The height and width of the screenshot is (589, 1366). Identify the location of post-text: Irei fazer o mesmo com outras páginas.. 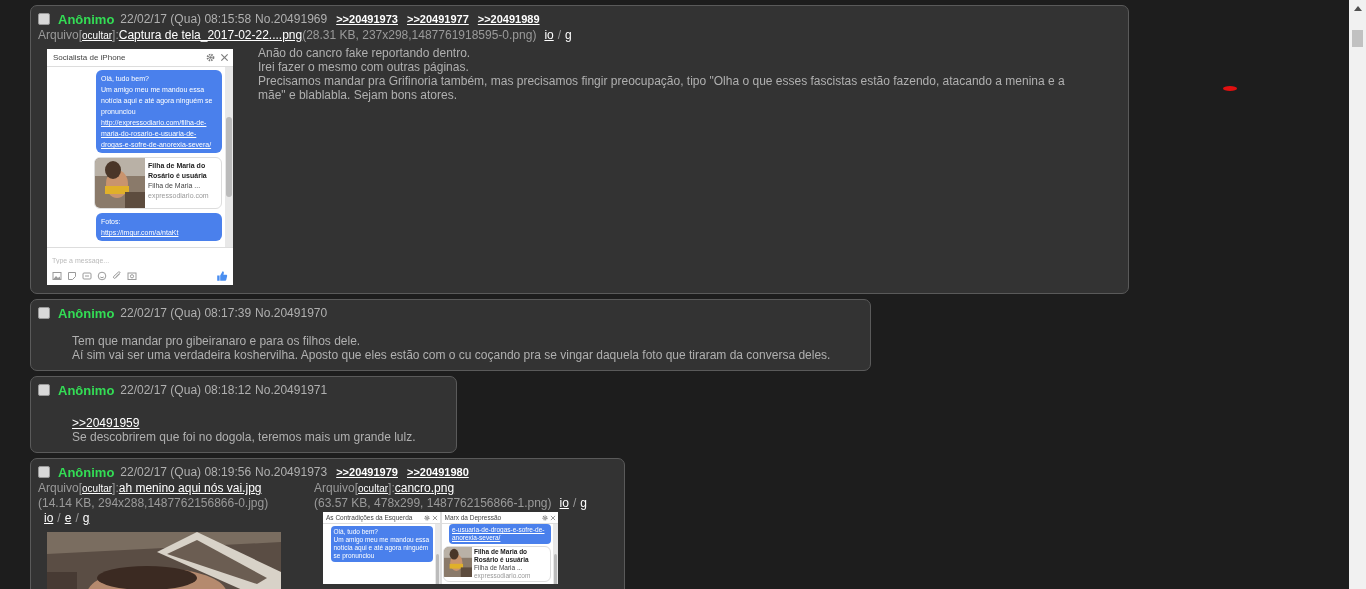
(364, 67).